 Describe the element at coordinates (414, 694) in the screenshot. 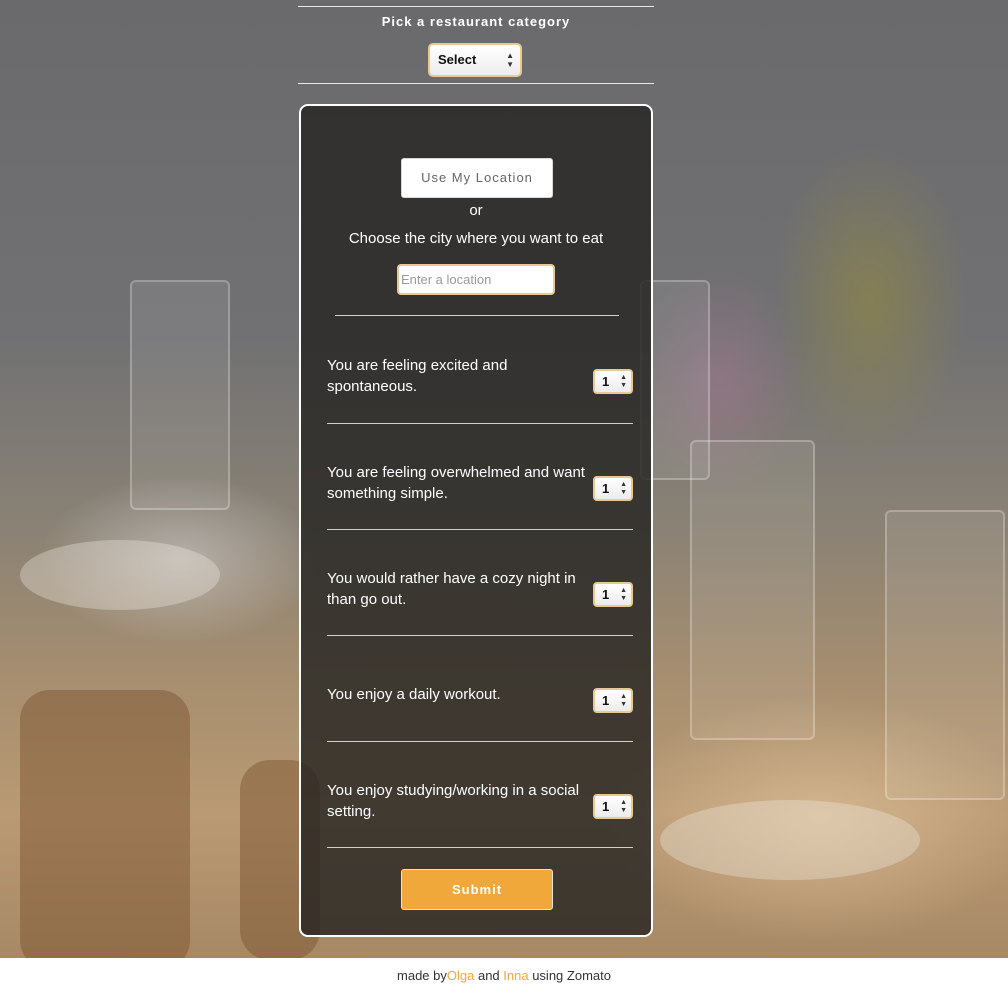

I see `question-text: You enjoy a daily workout.` at that location.